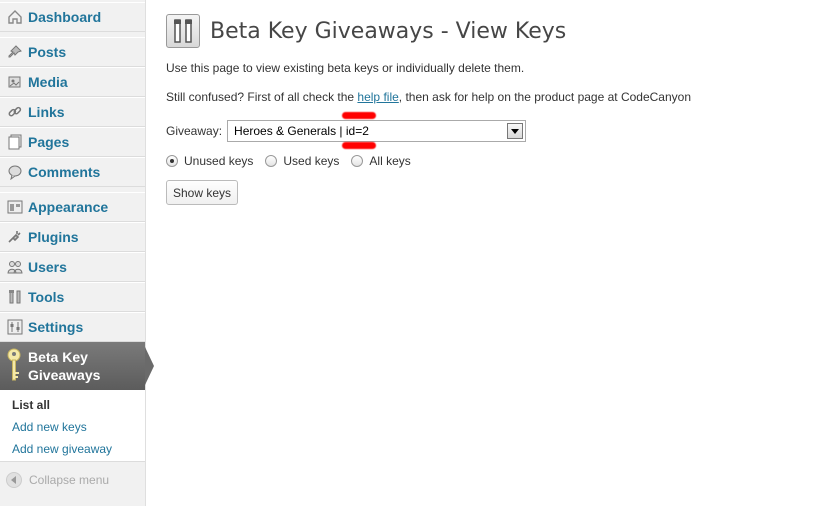 This screenshot has height=506, width=823. Describe the element at coordinates (388, 31) in the screenshot. I see `page-title: Beta Key Giveaways - View Keys` at that location.